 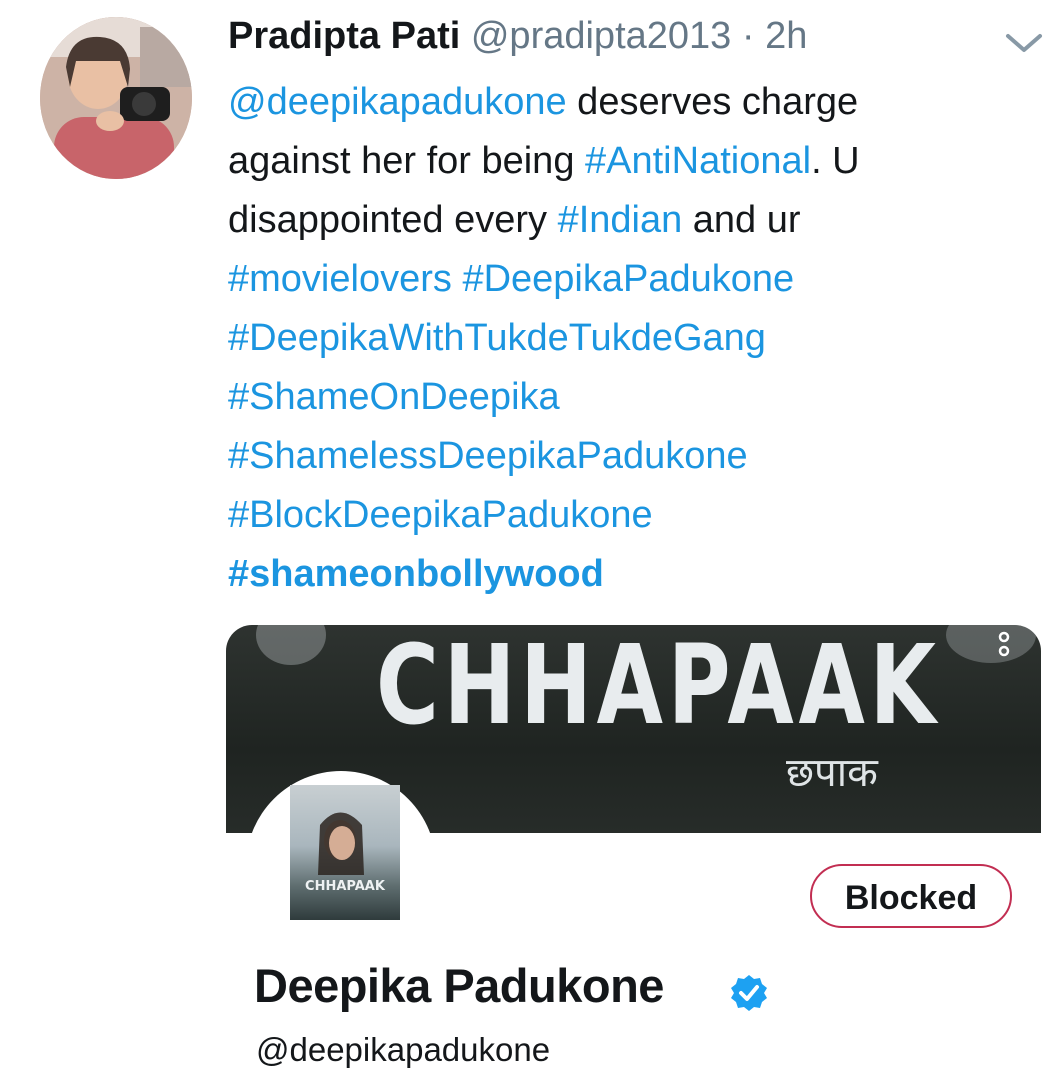 I want to click on author-handle: @pradipta2013, so click(x=601, y=36).